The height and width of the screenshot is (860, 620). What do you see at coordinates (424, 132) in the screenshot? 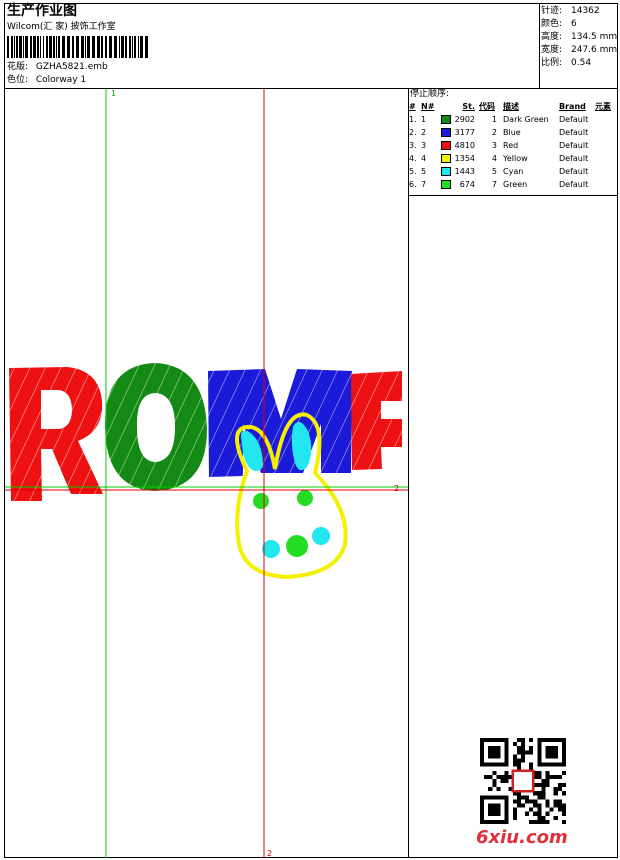
I see `row-needle: 2` at bounding box center [424, 132].